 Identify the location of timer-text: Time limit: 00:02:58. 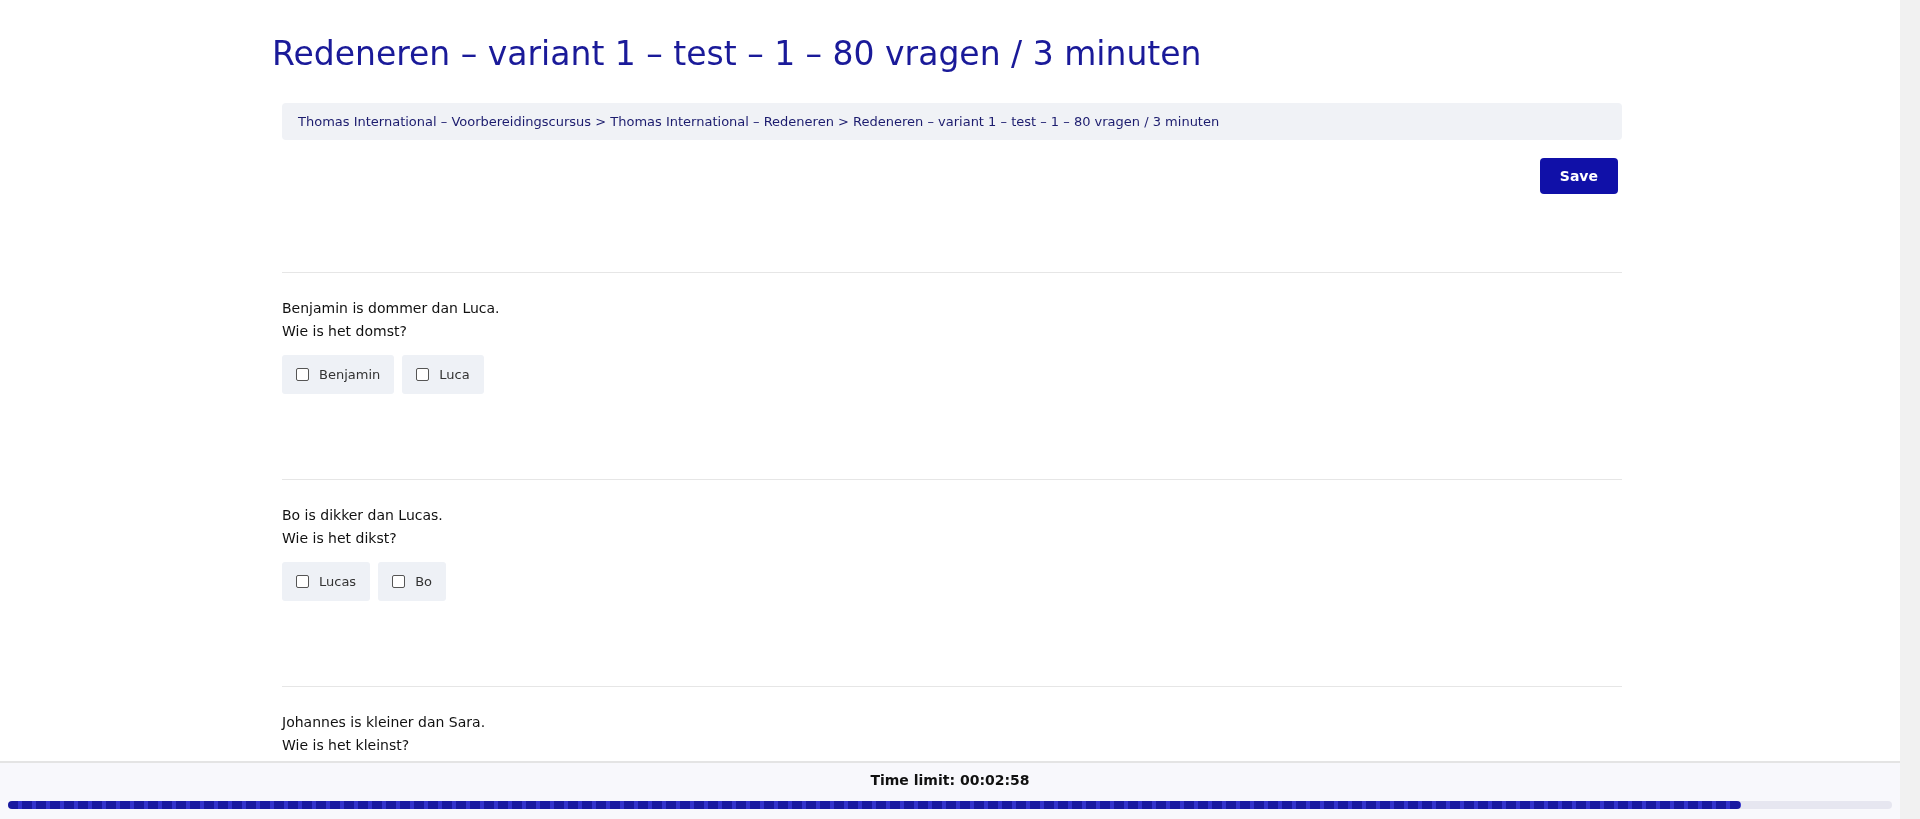
(950, 780).